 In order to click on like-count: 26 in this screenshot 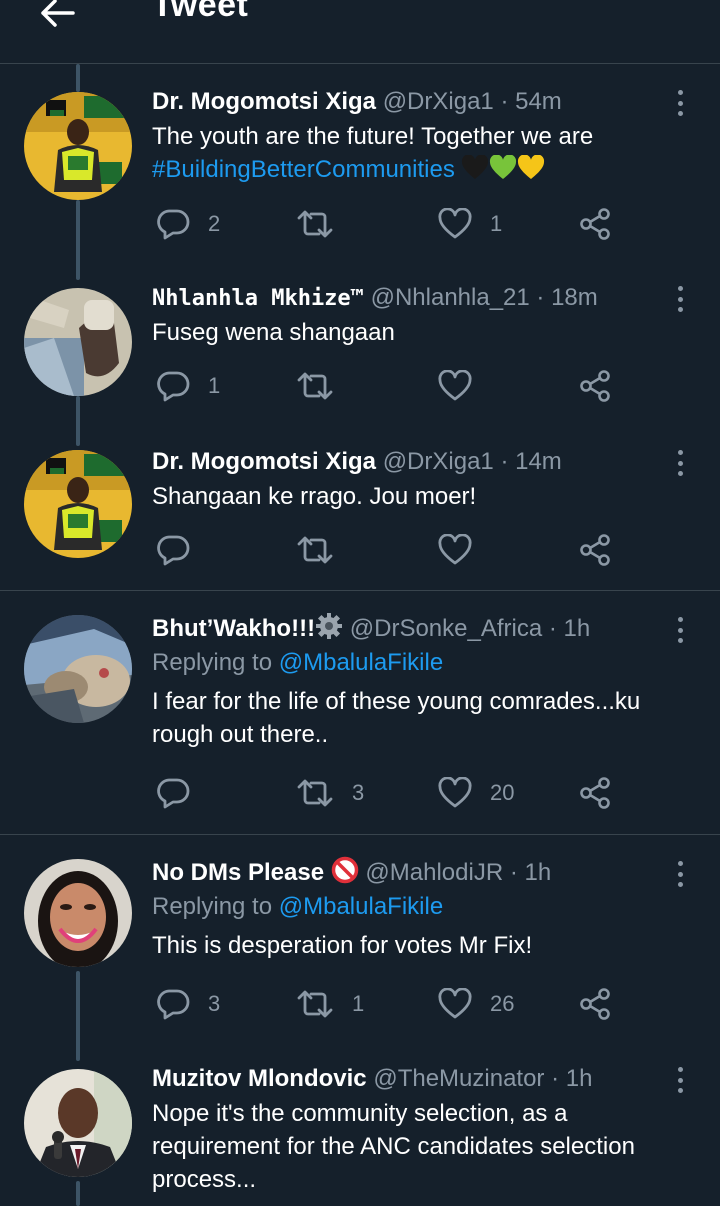, I will do `click(502, 1003)`.